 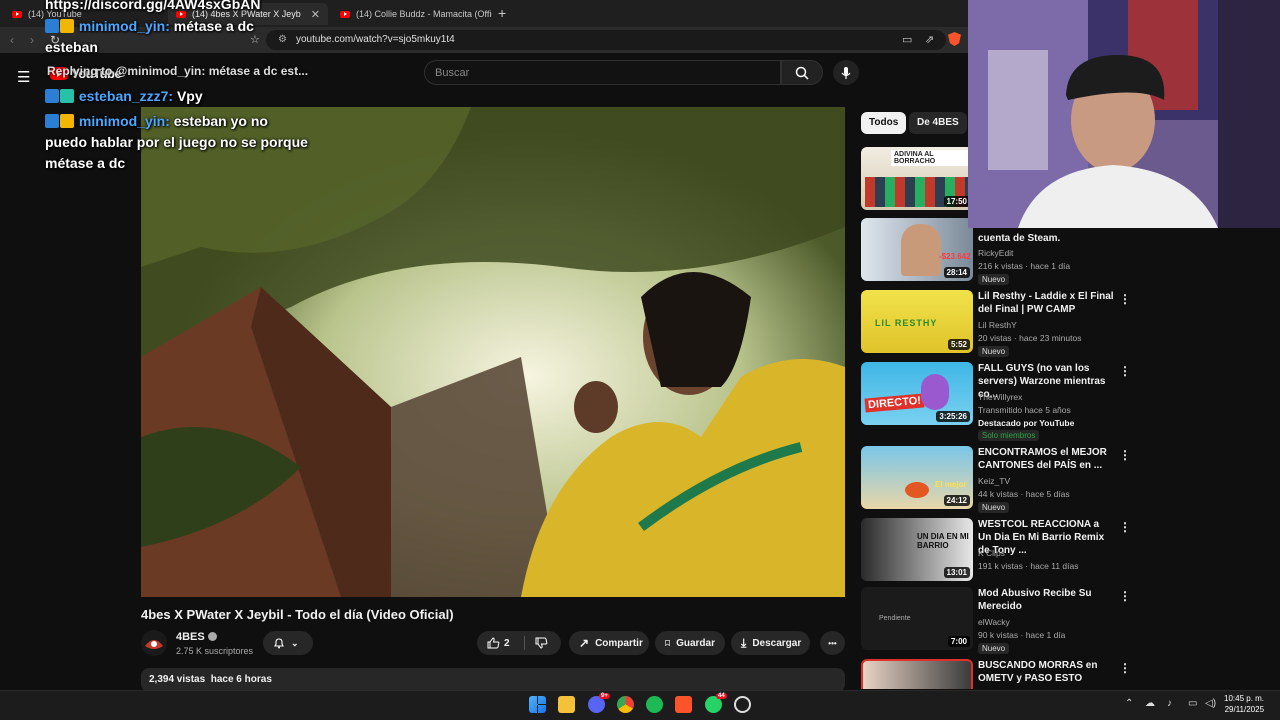 What do you see at coordinates (602, 72) in the screenshot?
I see `search-input: Buscar` at bounding box center [602, 72].